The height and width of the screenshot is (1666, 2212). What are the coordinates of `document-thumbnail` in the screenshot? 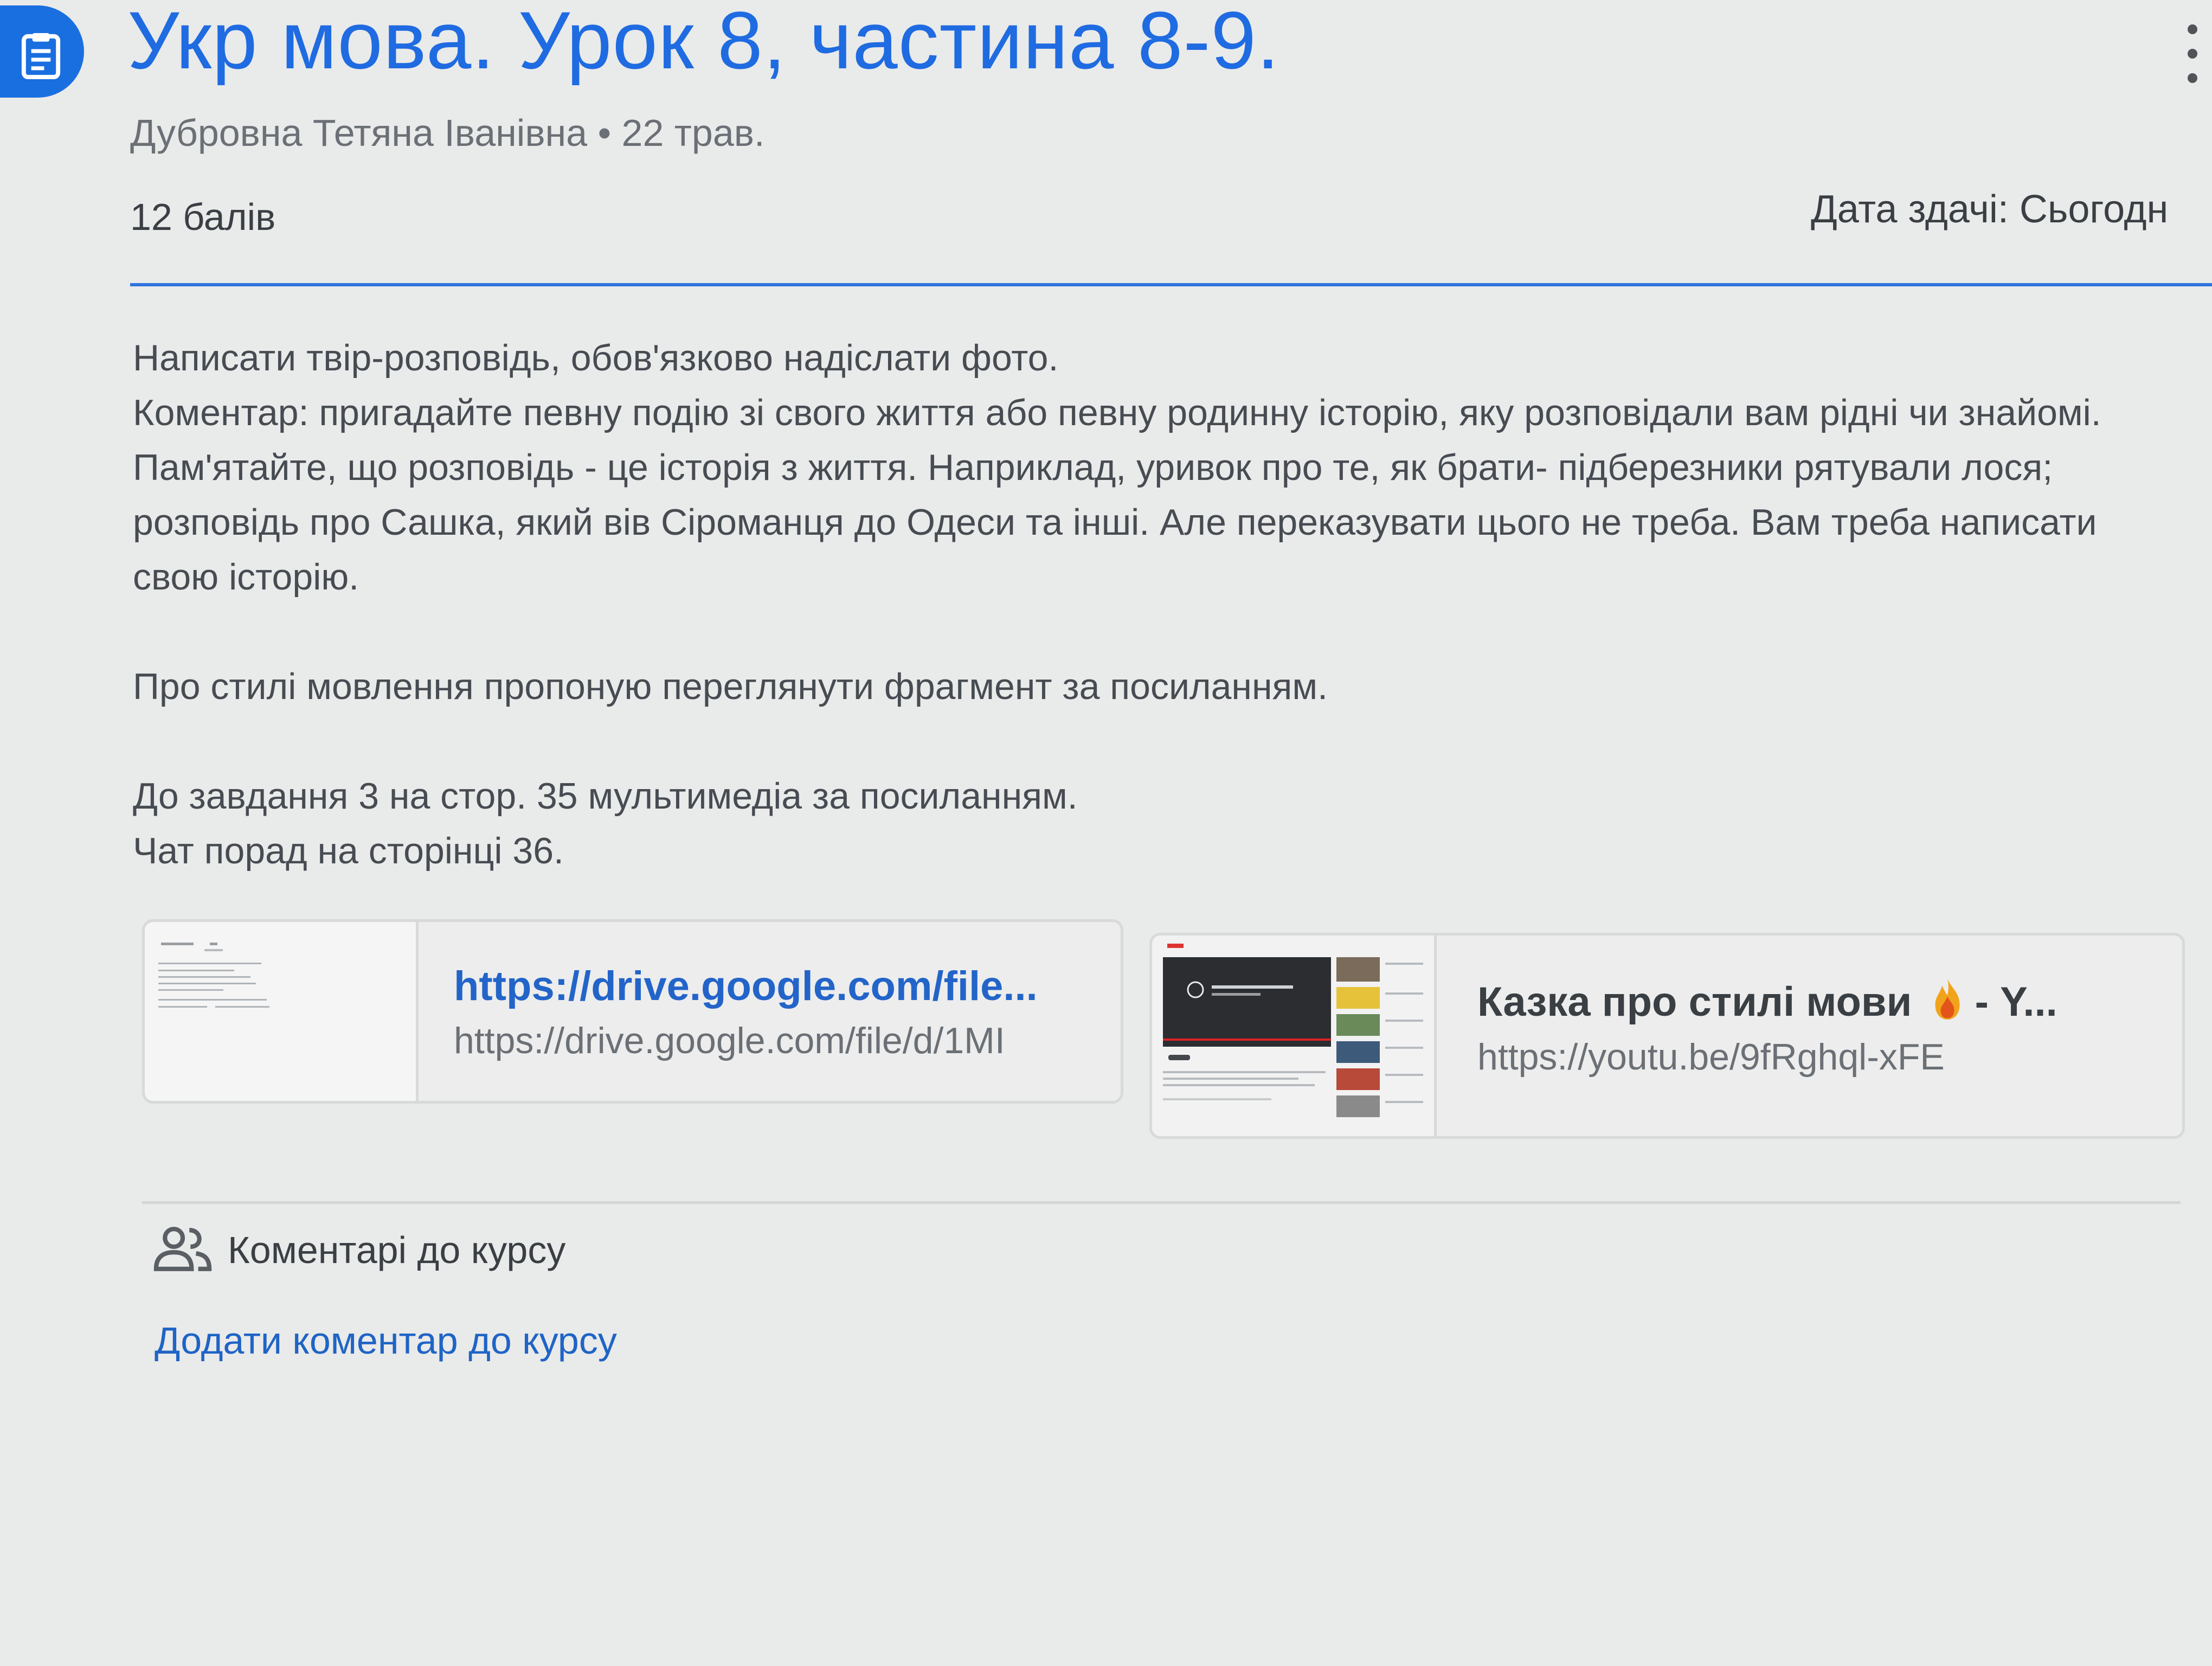 It's located at (282, 1011).